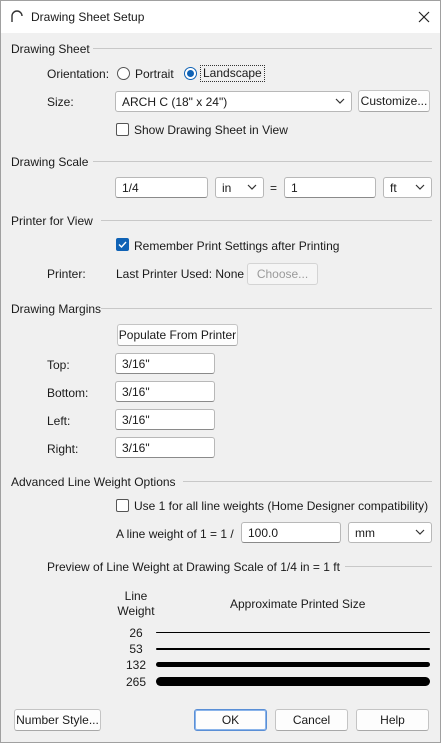 The image size is (441, 743). Describe the element at coordinates (311, 720) in the screenshot. I see `cancel-button: Cancel` at that location.